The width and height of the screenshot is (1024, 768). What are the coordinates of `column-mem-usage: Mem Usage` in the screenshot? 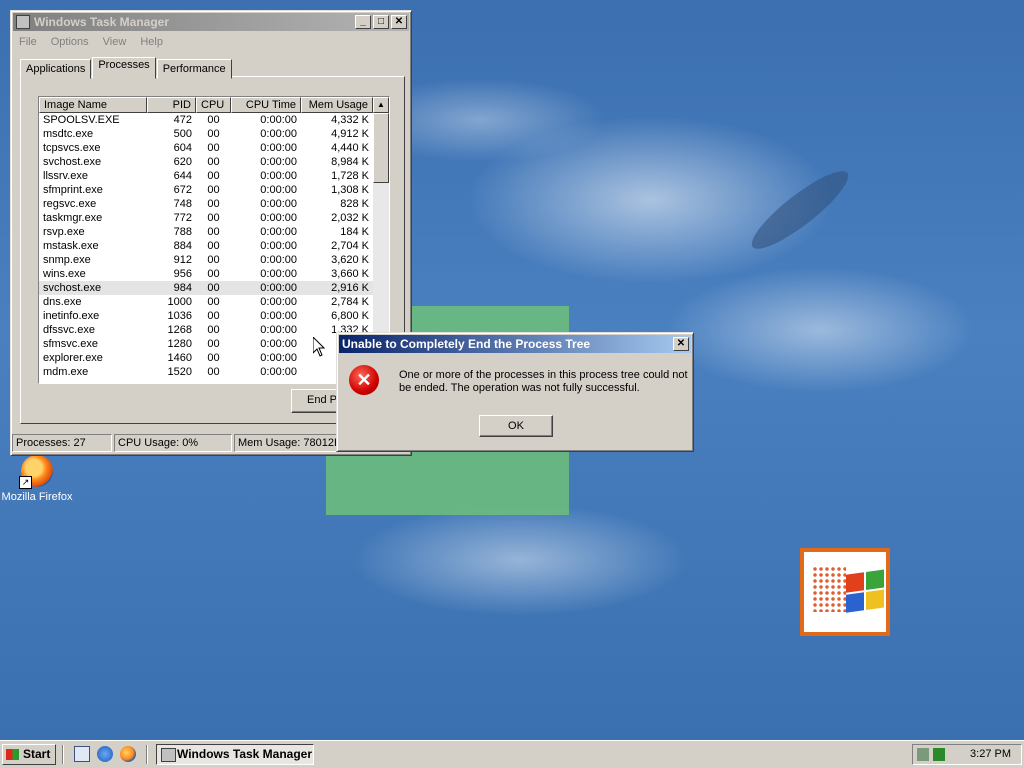 It's located at (337, 105).